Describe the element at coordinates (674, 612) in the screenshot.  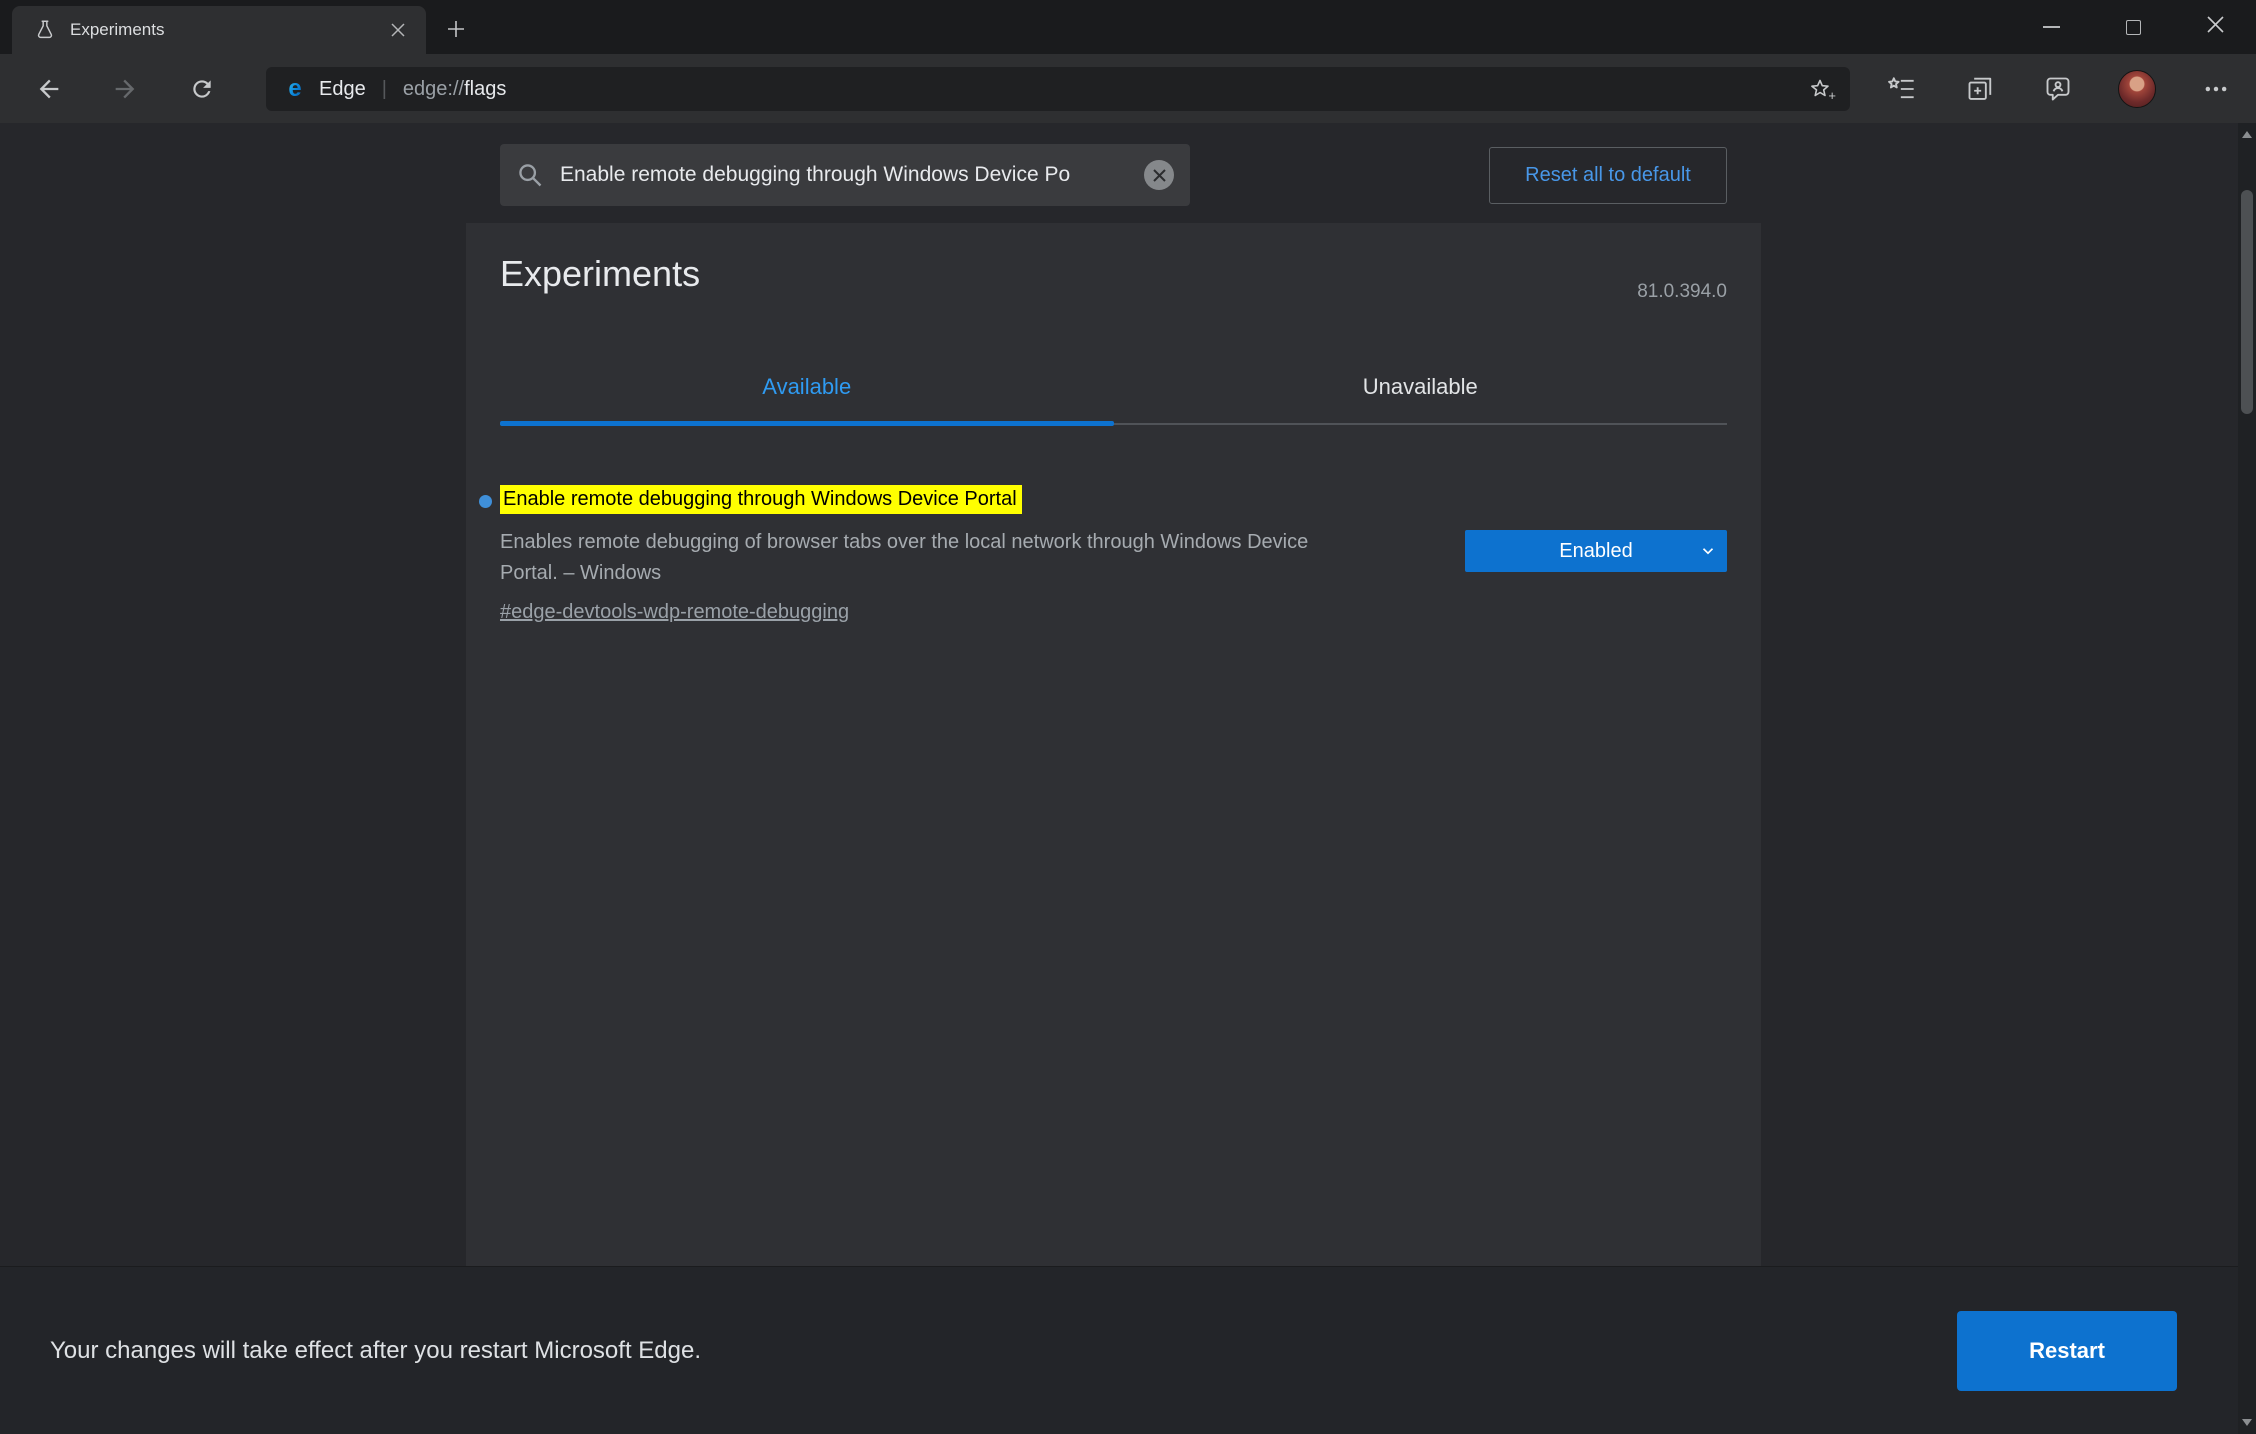
I see `flag-permalink: #edge-devtools-wdp-remote-debugging` at that location.